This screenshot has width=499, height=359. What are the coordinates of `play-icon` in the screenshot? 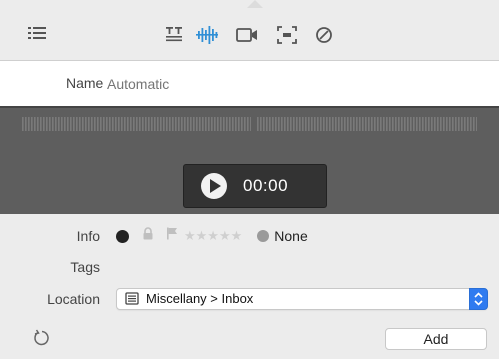 It's located at (215, 186).